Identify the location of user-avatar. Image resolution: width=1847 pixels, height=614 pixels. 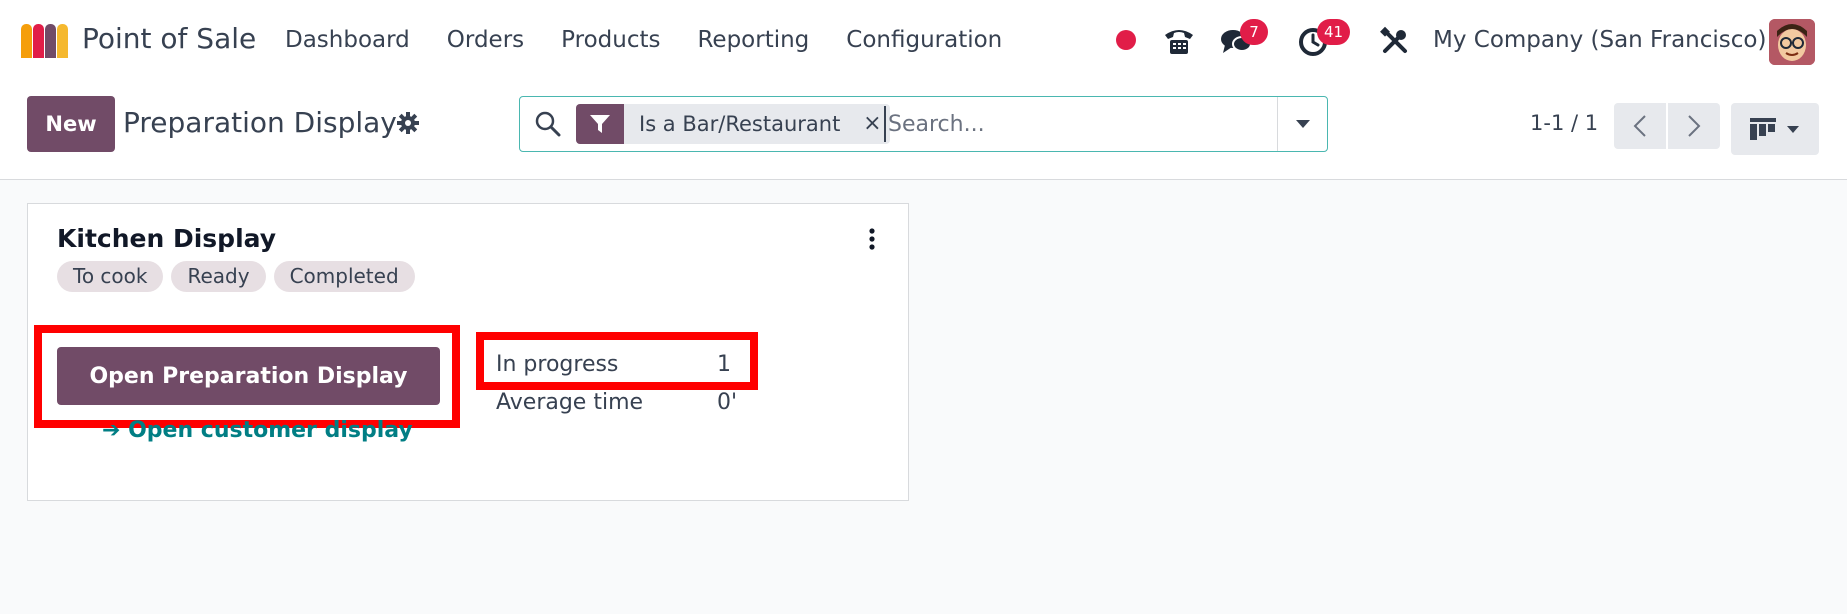
(1792, 42).